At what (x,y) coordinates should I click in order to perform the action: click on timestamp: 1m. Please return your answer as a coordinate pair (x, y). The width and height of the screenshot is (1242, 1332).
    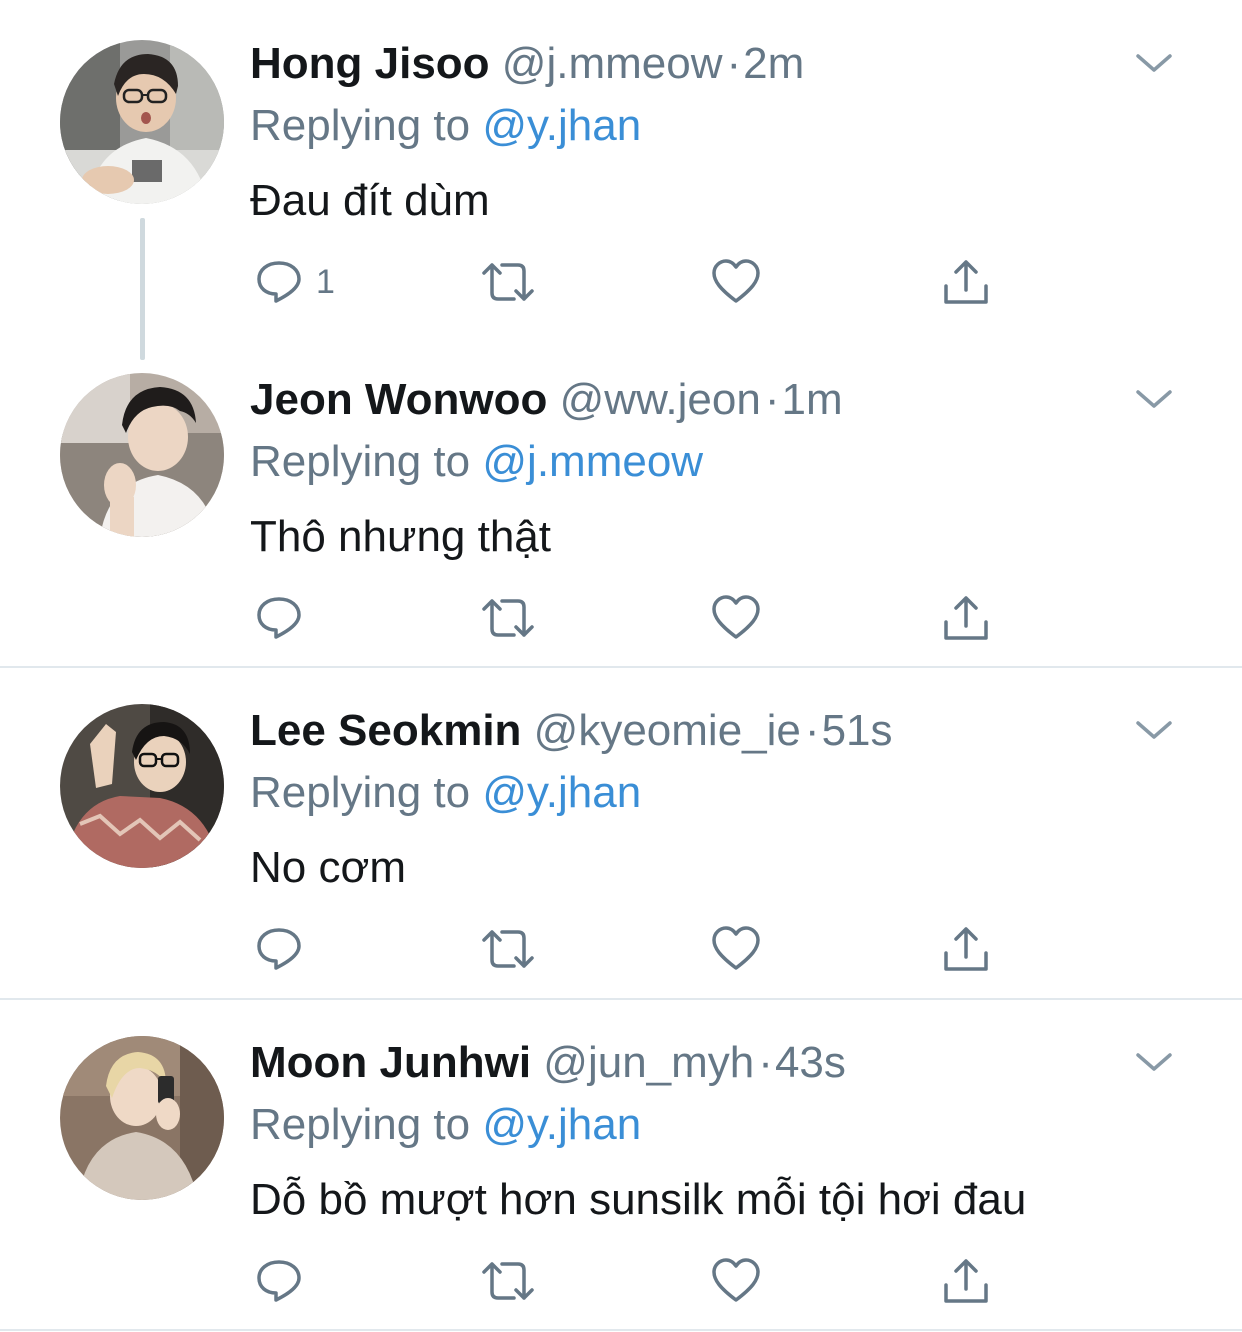
    Looking at the image, I should click on (811, 399).